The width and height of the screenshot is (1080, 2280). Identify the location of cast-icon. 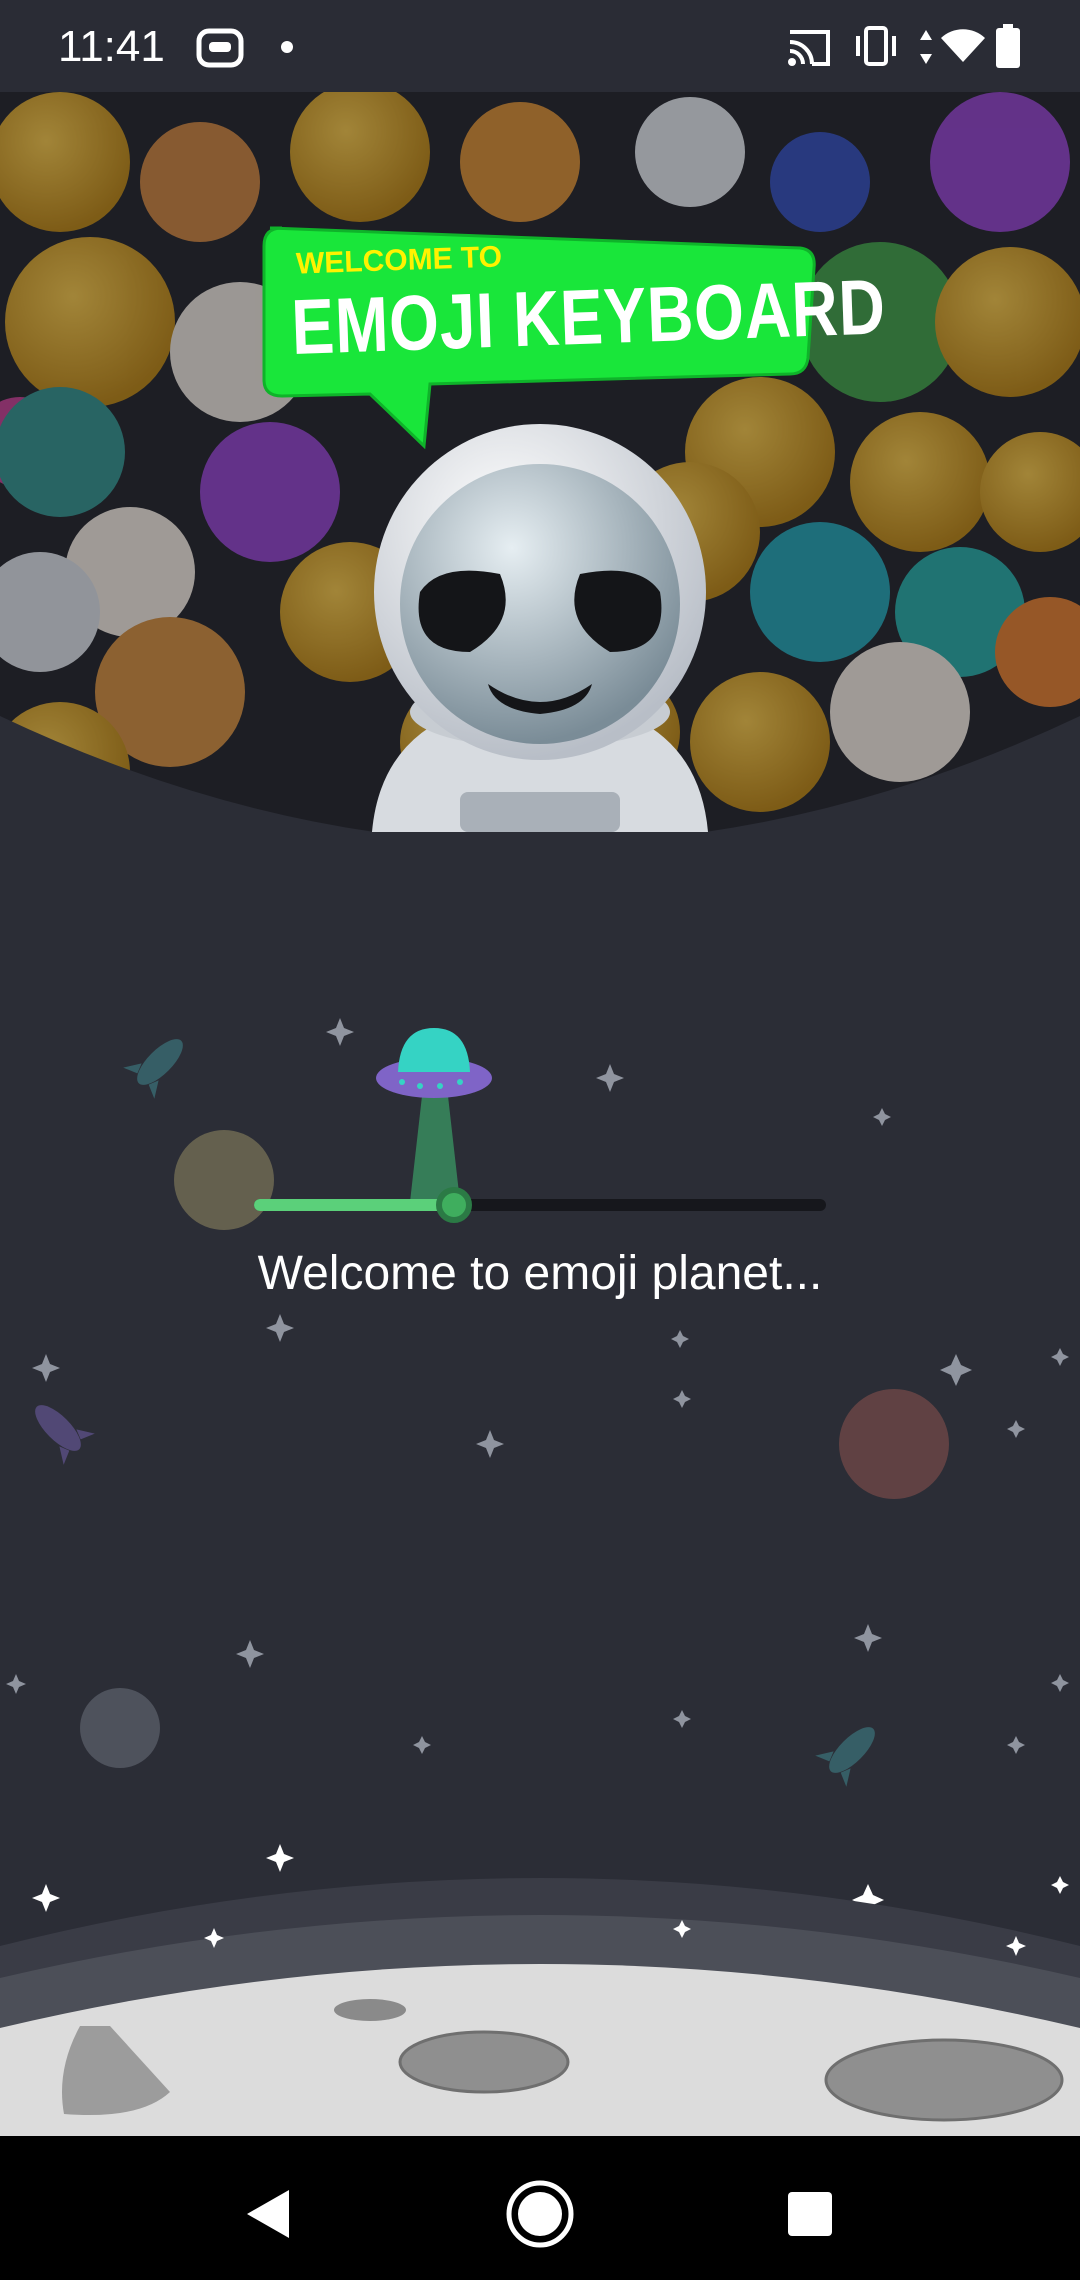
(809, 48).